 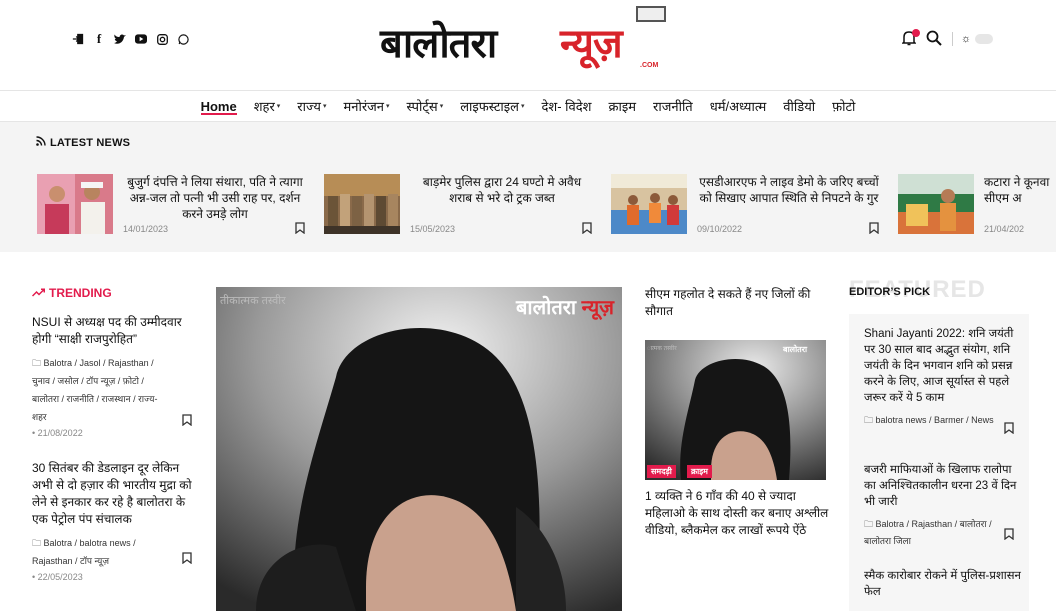 What do you see at coordinates (146, 229) in the screenshot?
I see `news-date: 14/01/2023` at bounding box center [146, 229].